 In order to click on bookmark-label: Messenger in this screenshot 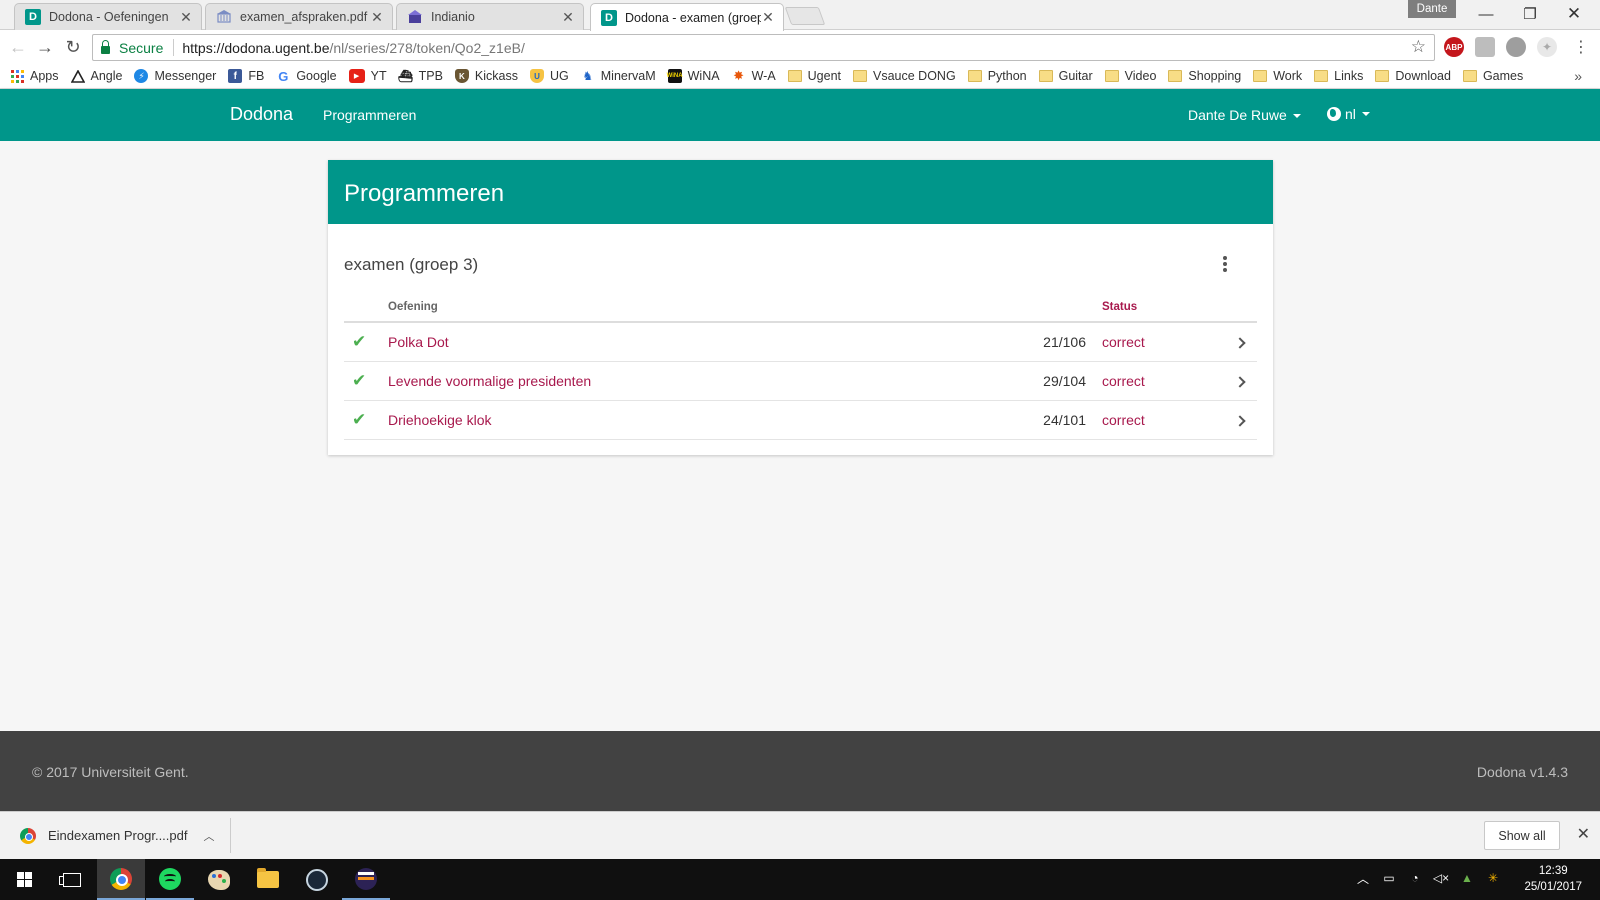, I will do `click(185, 76)`.